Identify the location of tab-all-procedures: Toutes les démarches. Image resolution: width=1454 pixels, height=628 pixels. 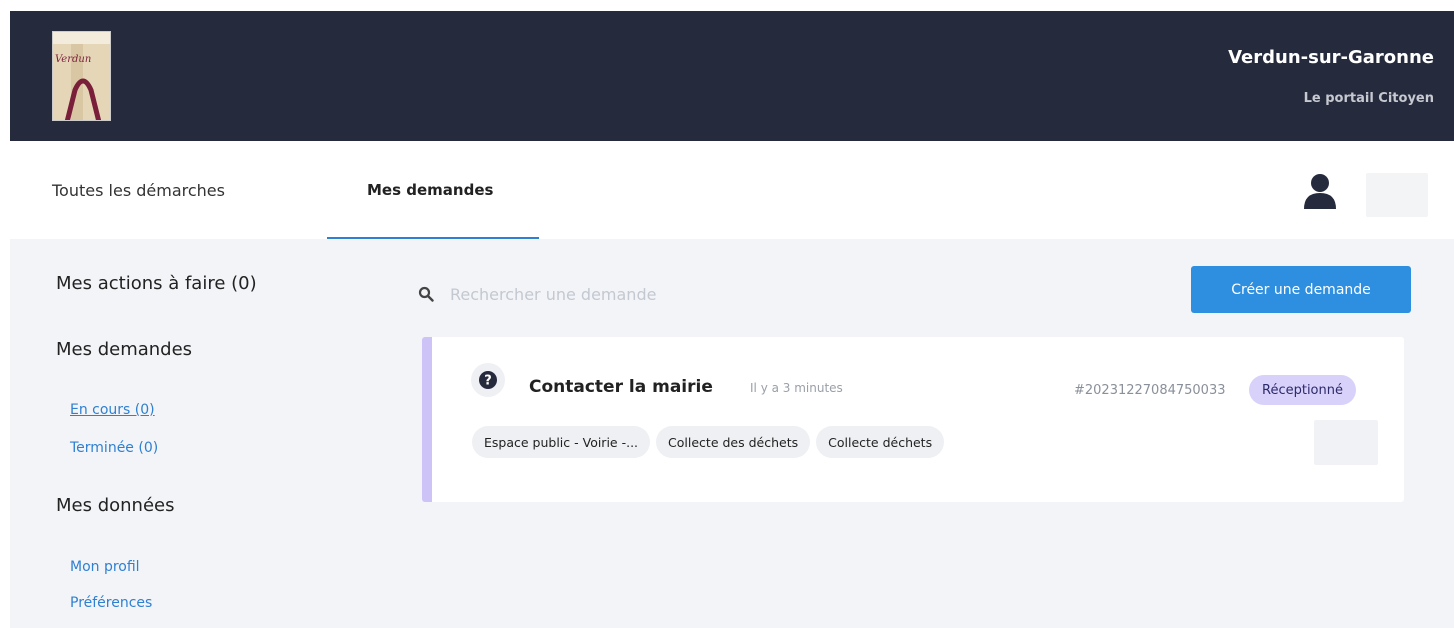
(138, 190).